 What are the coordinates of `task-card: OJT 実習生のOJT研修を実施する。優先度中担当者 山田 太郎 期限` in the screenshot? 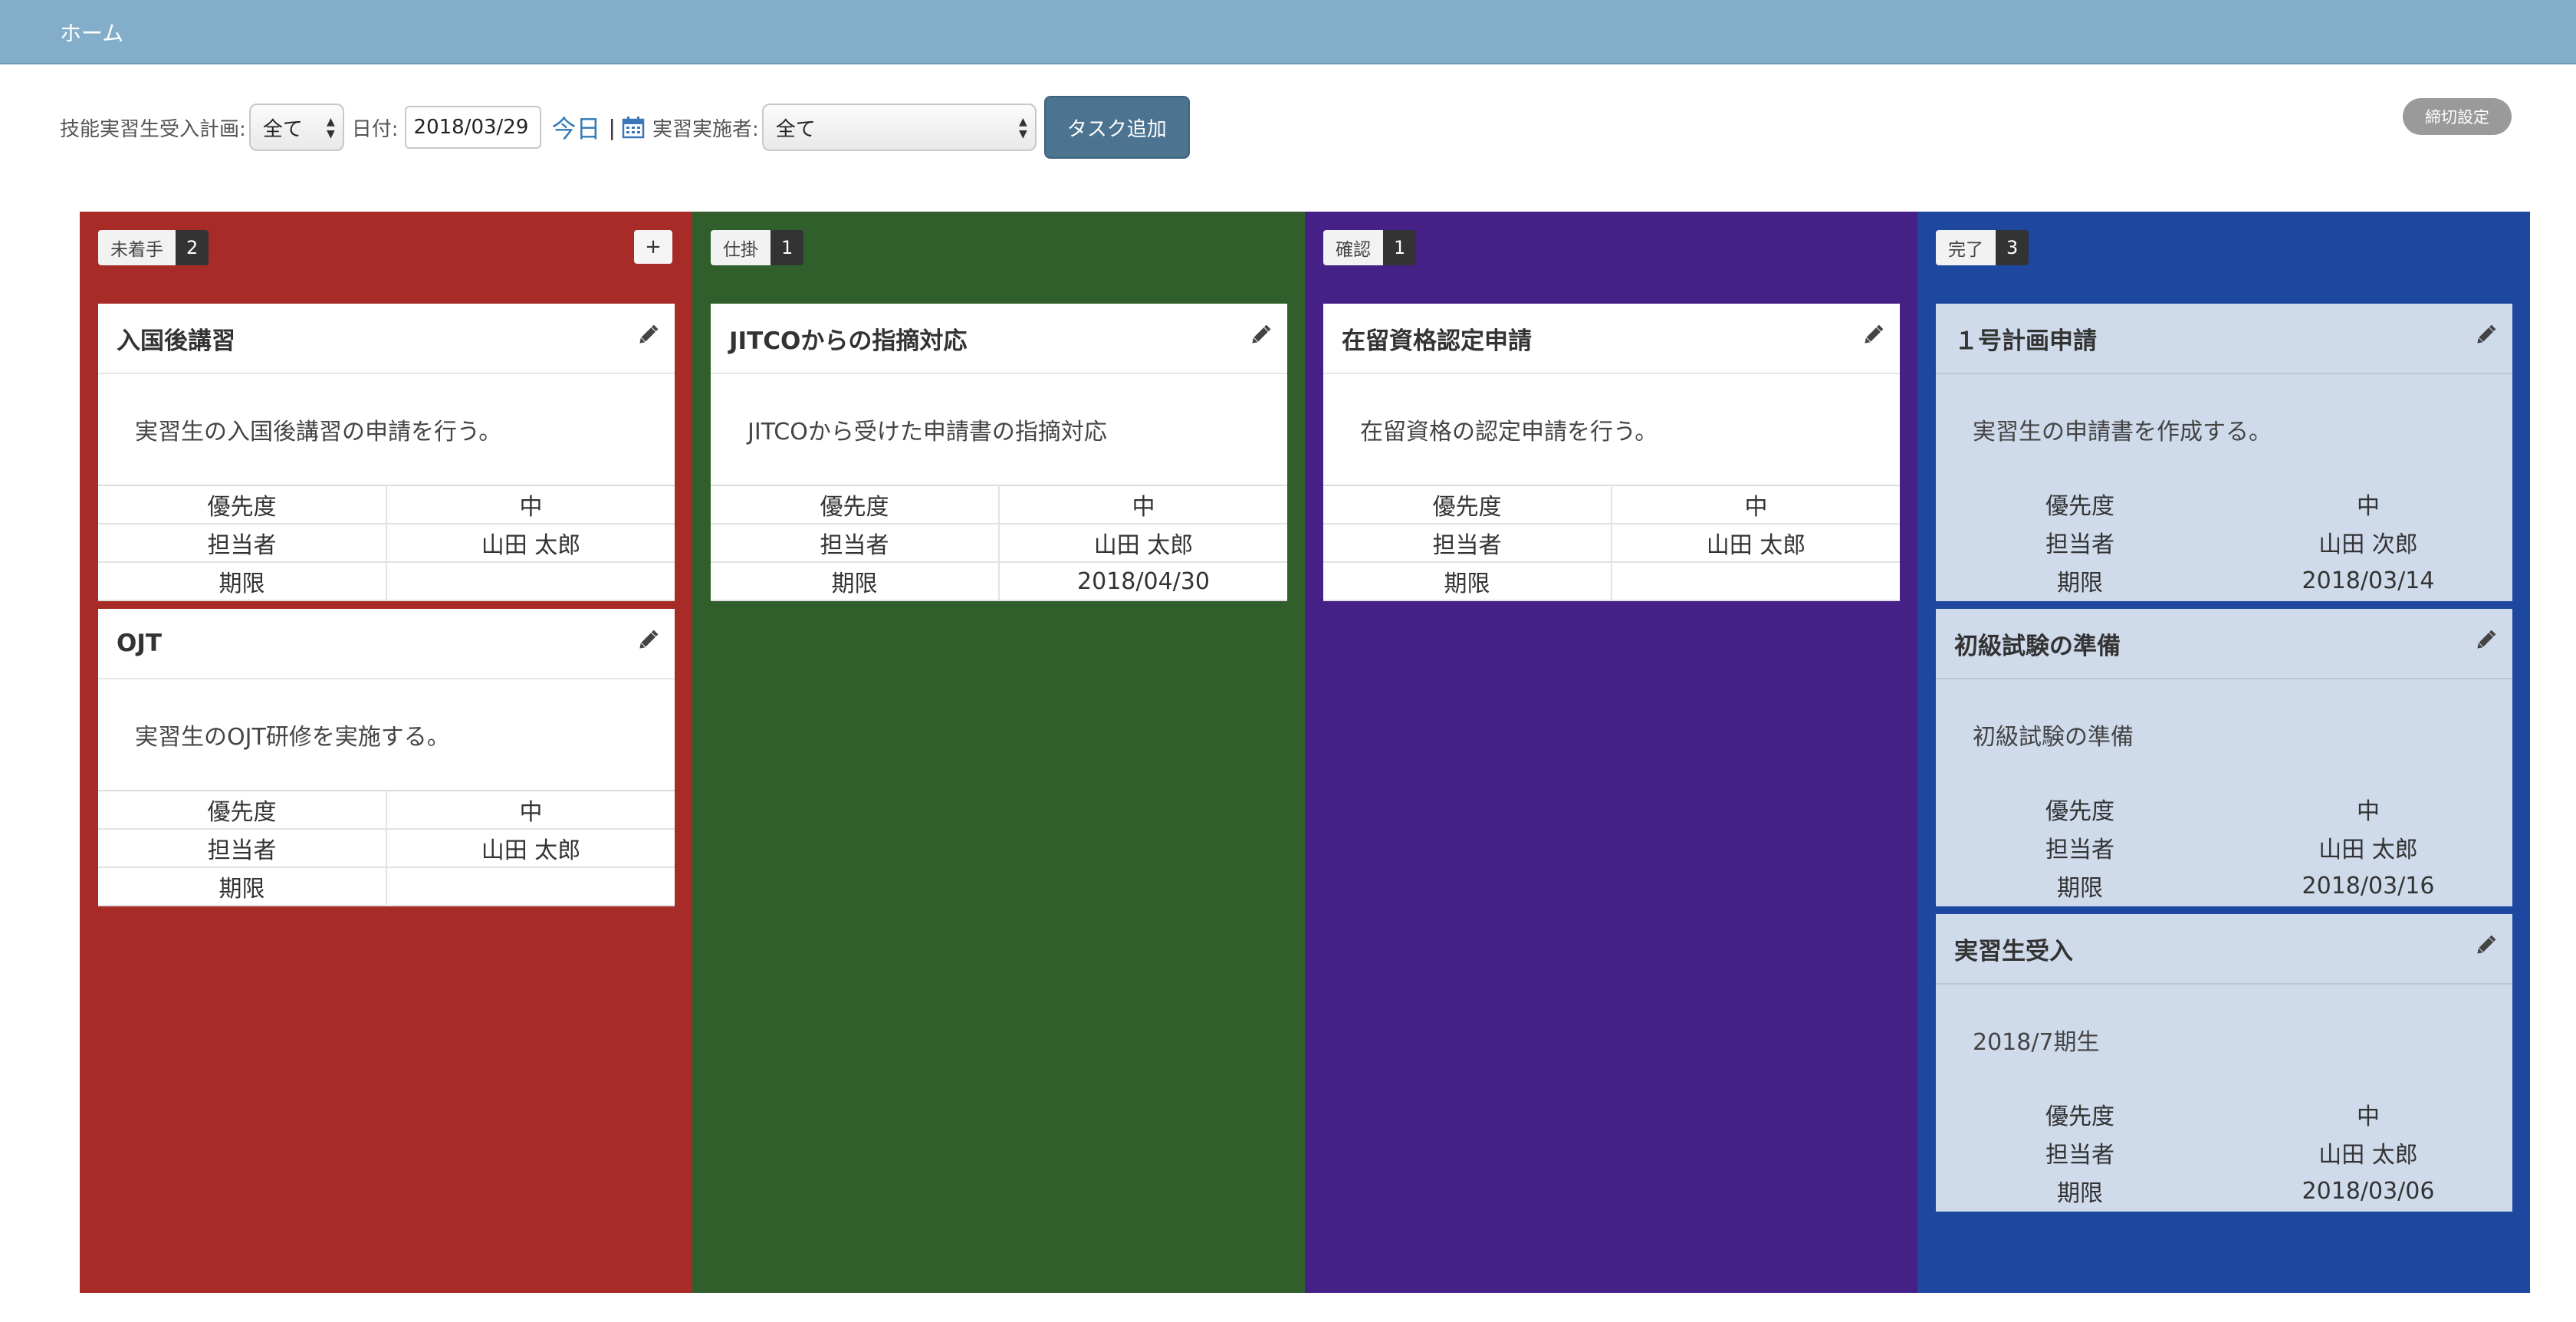 It's located at (386, 757).